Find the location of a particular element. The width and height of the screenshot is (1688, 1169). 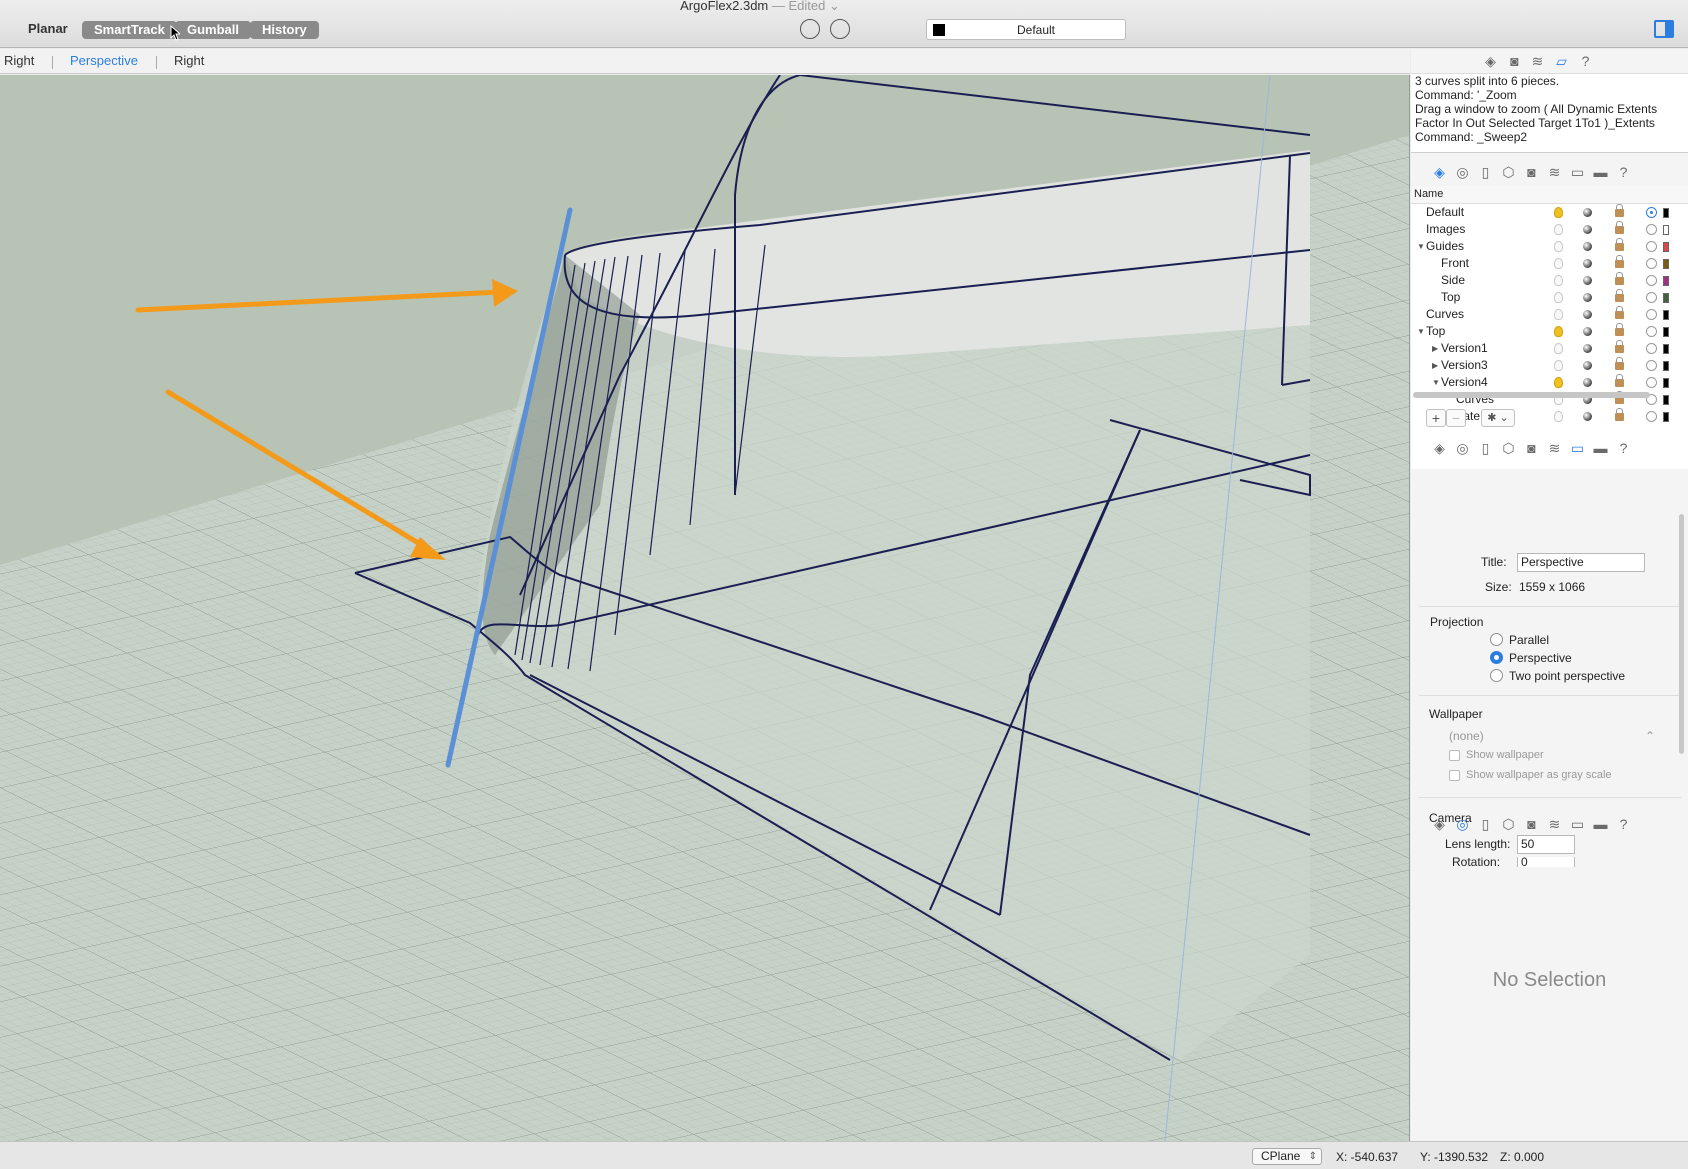

properties-scrollbar is located at coordinates (1681, 634).